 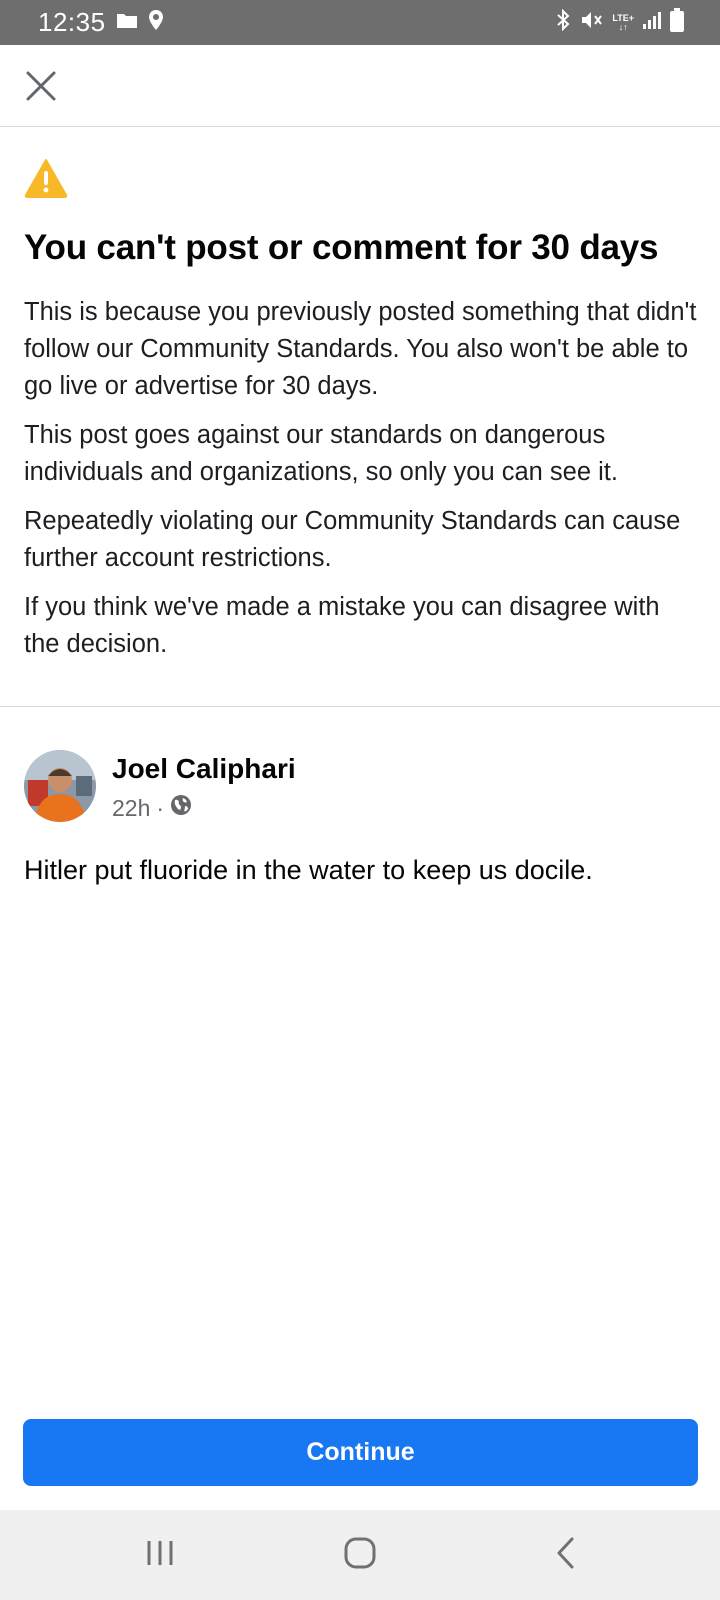 I want to click on home-icon, so click(x=360, y=1555).